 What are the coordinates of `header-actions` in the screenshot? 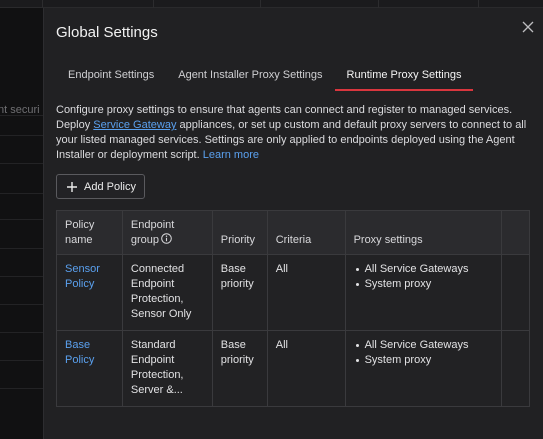 It's located at (515, 232).